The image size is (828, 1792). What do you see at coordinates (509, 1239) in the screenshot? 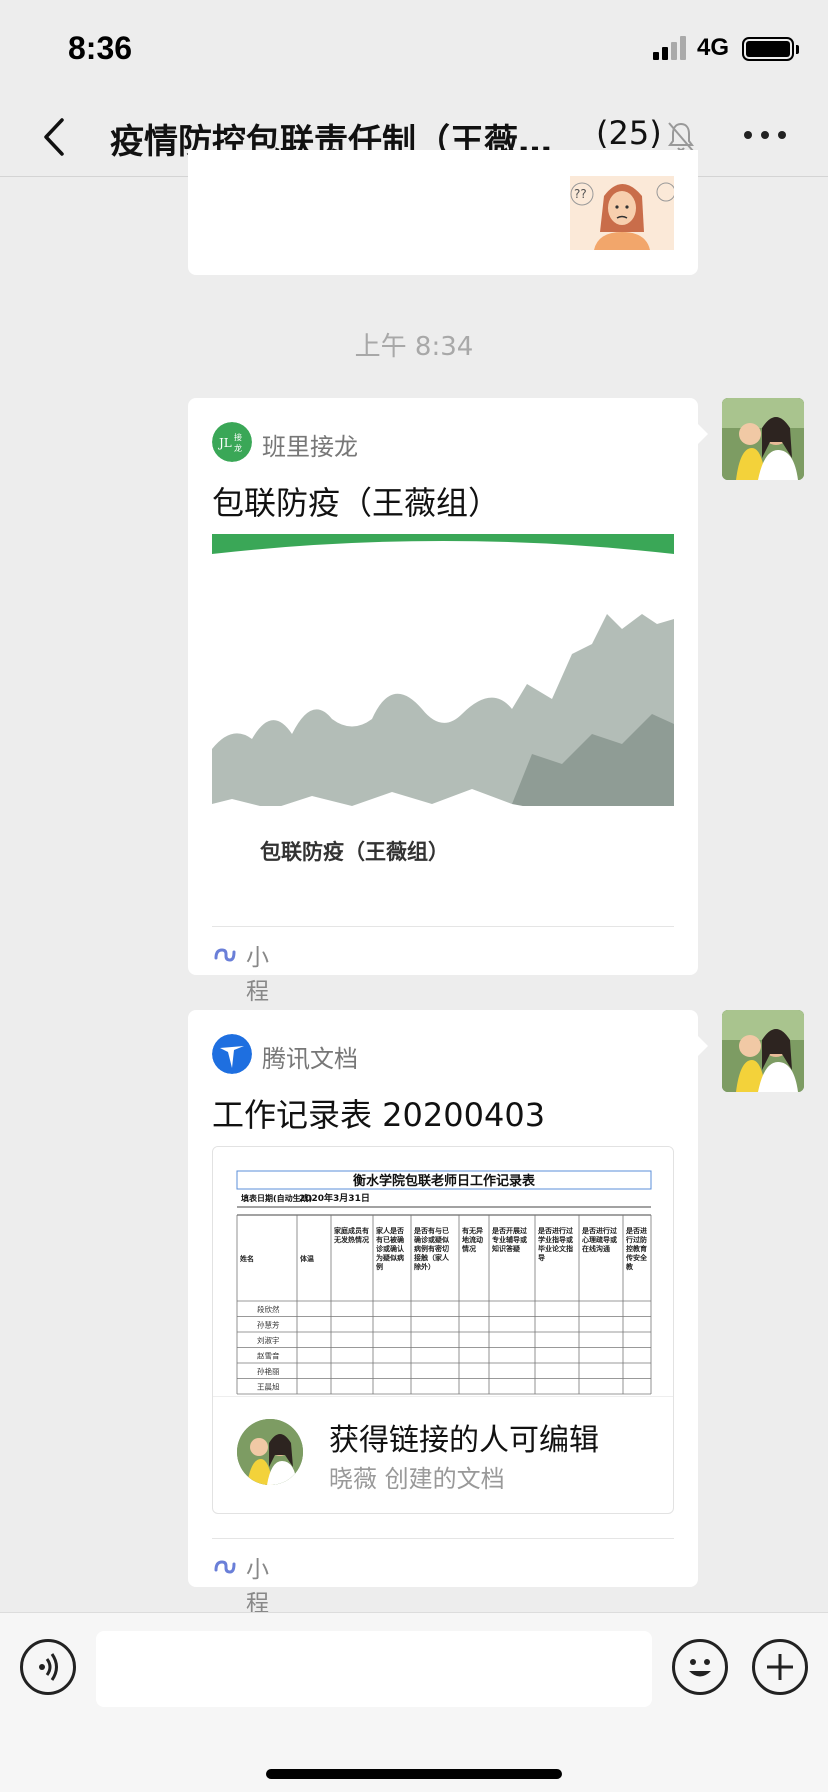
I see `column-header: 是否开展过专业辅导或知识答疑` at bounding box center [509, 1239].